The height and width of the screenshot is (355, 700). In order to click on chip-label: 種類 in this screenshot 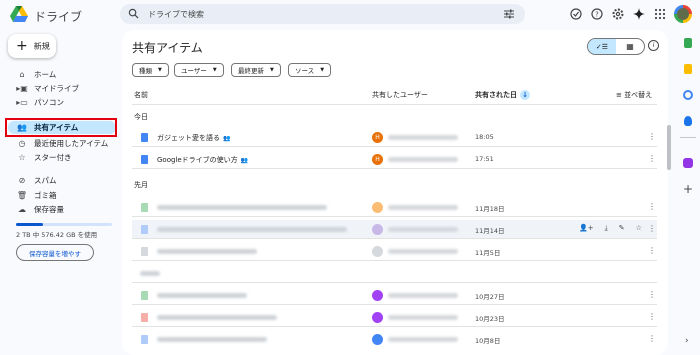, I will do `click(145, 71)`.